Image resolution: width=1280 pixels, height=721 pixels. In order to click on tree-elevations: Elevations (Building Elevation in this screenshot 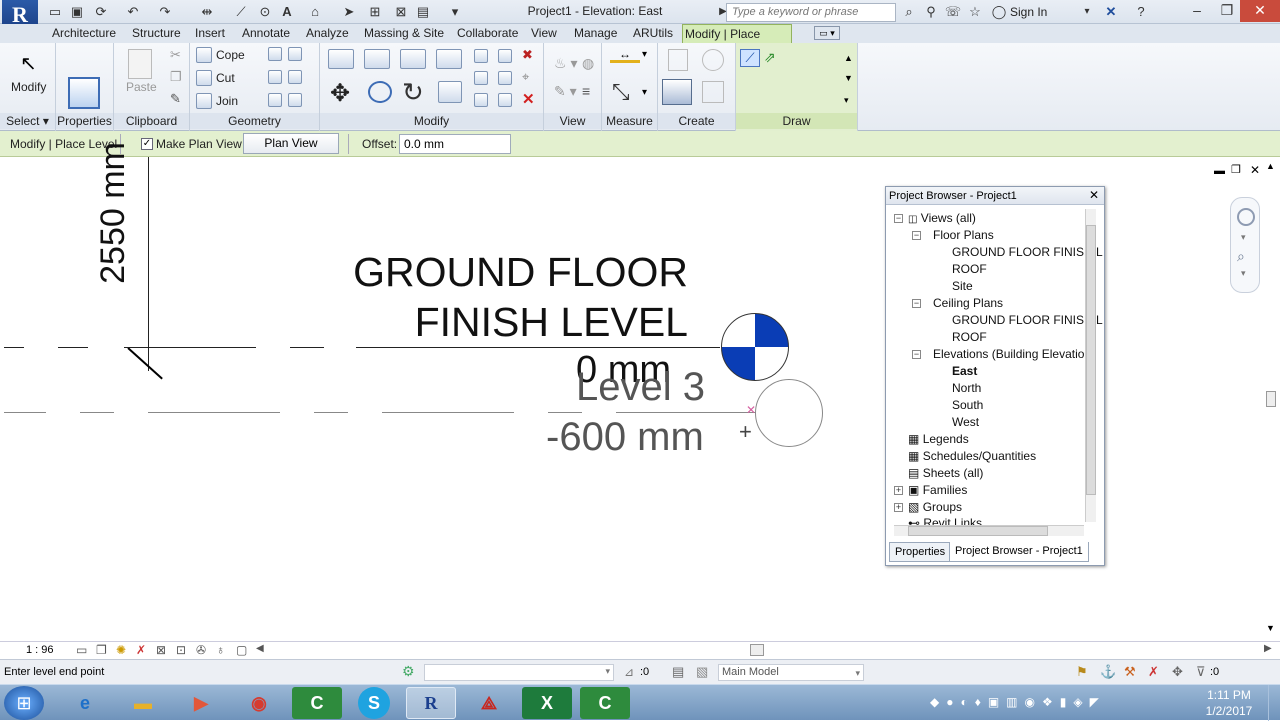, I will do `click(1012, 354)`.